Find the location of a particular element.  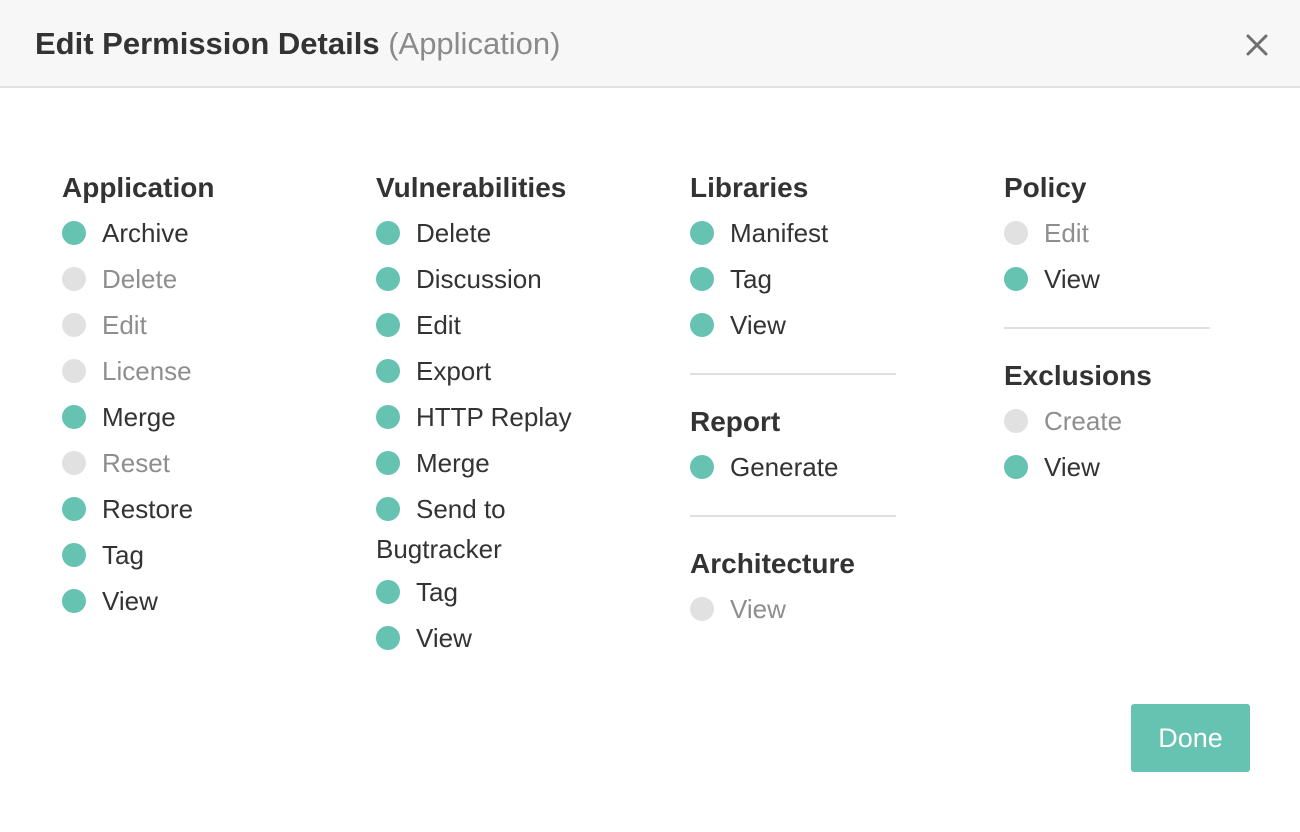

permission-label: Create is located at coordinates (1083, 421).